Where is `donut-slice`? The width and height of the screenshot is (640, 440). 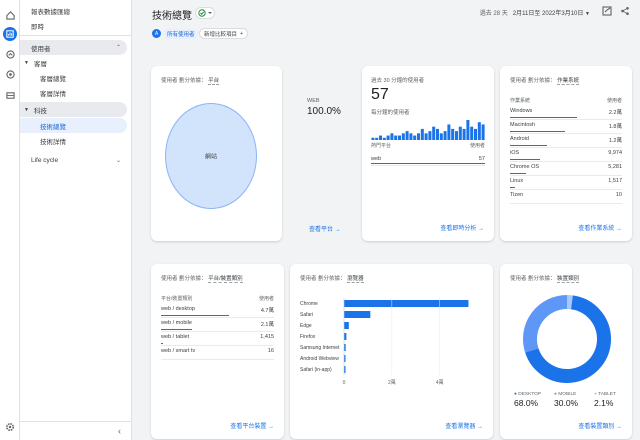 donut-slice is located at coordinates (545, 324).